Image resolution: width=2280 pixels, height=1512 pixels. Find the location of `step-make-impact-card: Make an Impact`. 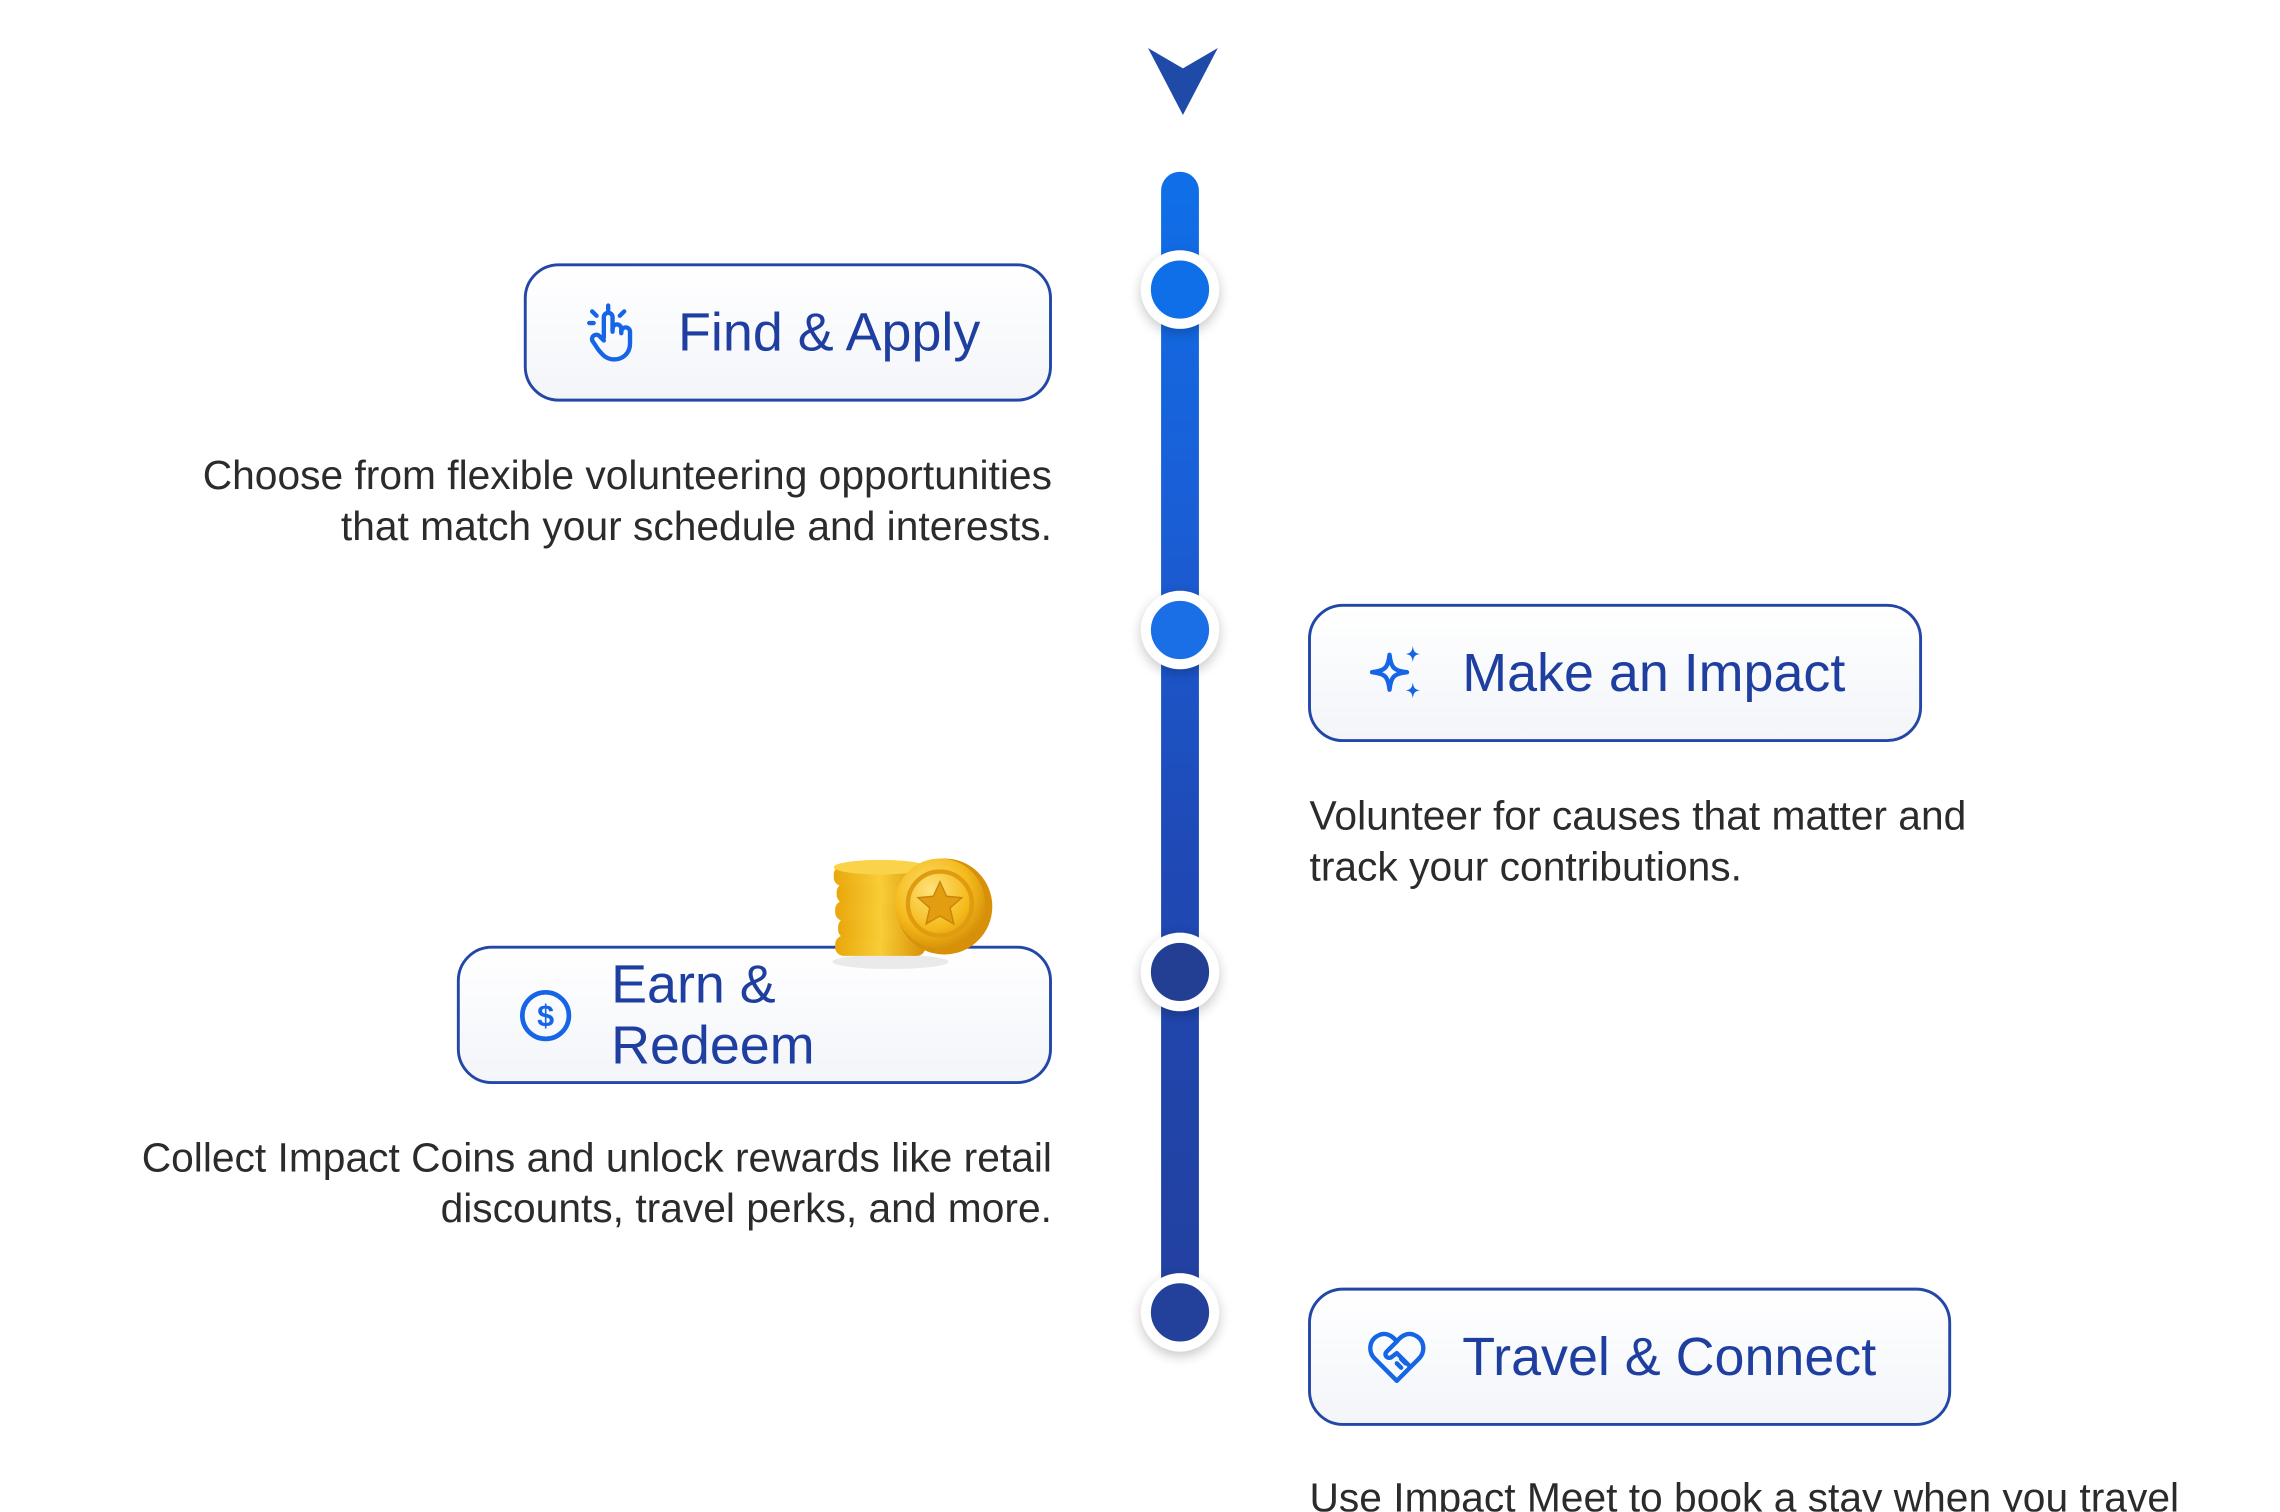

step-make-impact-card: Make an Impact is located at coordinates (1615, 673).